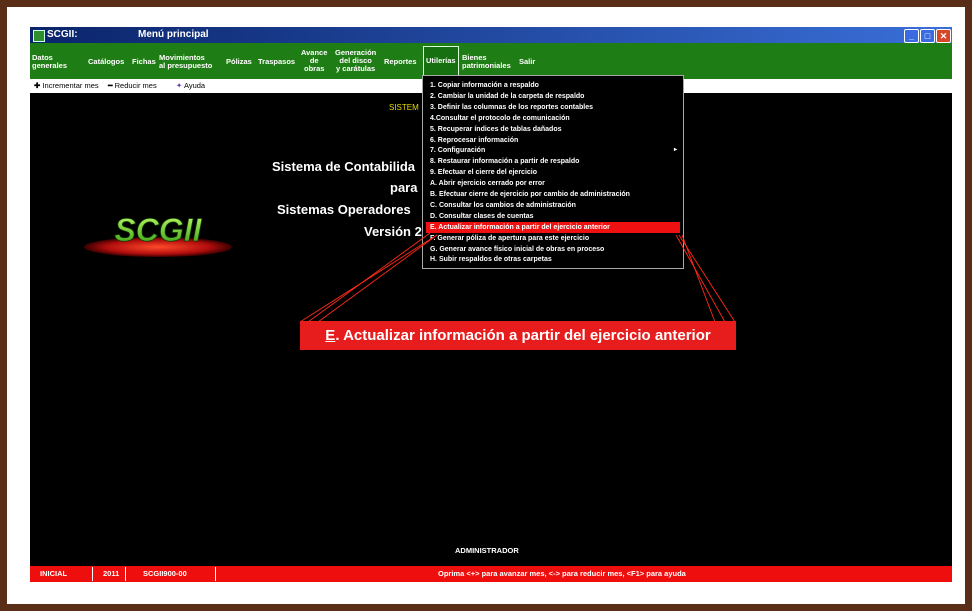  What do you see at coordinates (911, 36) in the screenshot?
I see `minimize-icon: _` at bounding box center [911, 36].